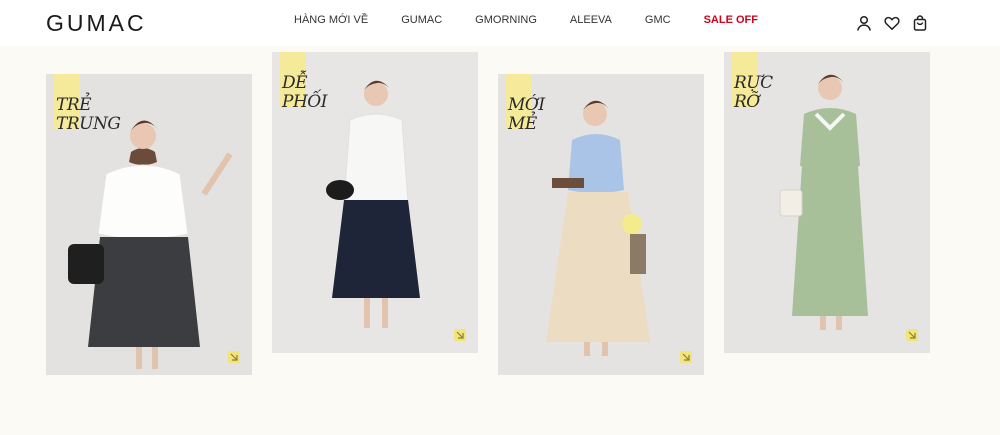  Describe the element at coordinates (506, 20) in the screenshot. I see `nav-item-gmorning: GMORNING` at that location.